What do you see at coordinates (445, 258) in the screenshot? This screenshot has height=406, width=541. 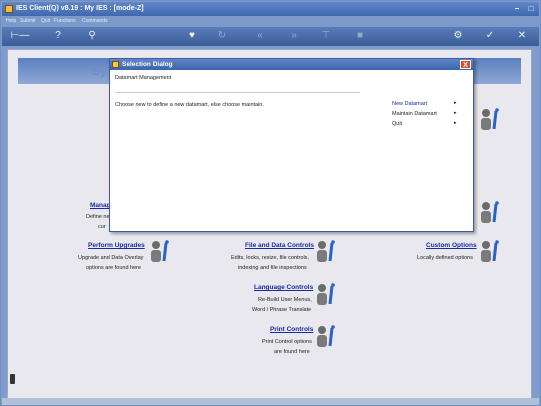 I see `section-desc-line: Locally defined options` at bounding box center [445, 258].